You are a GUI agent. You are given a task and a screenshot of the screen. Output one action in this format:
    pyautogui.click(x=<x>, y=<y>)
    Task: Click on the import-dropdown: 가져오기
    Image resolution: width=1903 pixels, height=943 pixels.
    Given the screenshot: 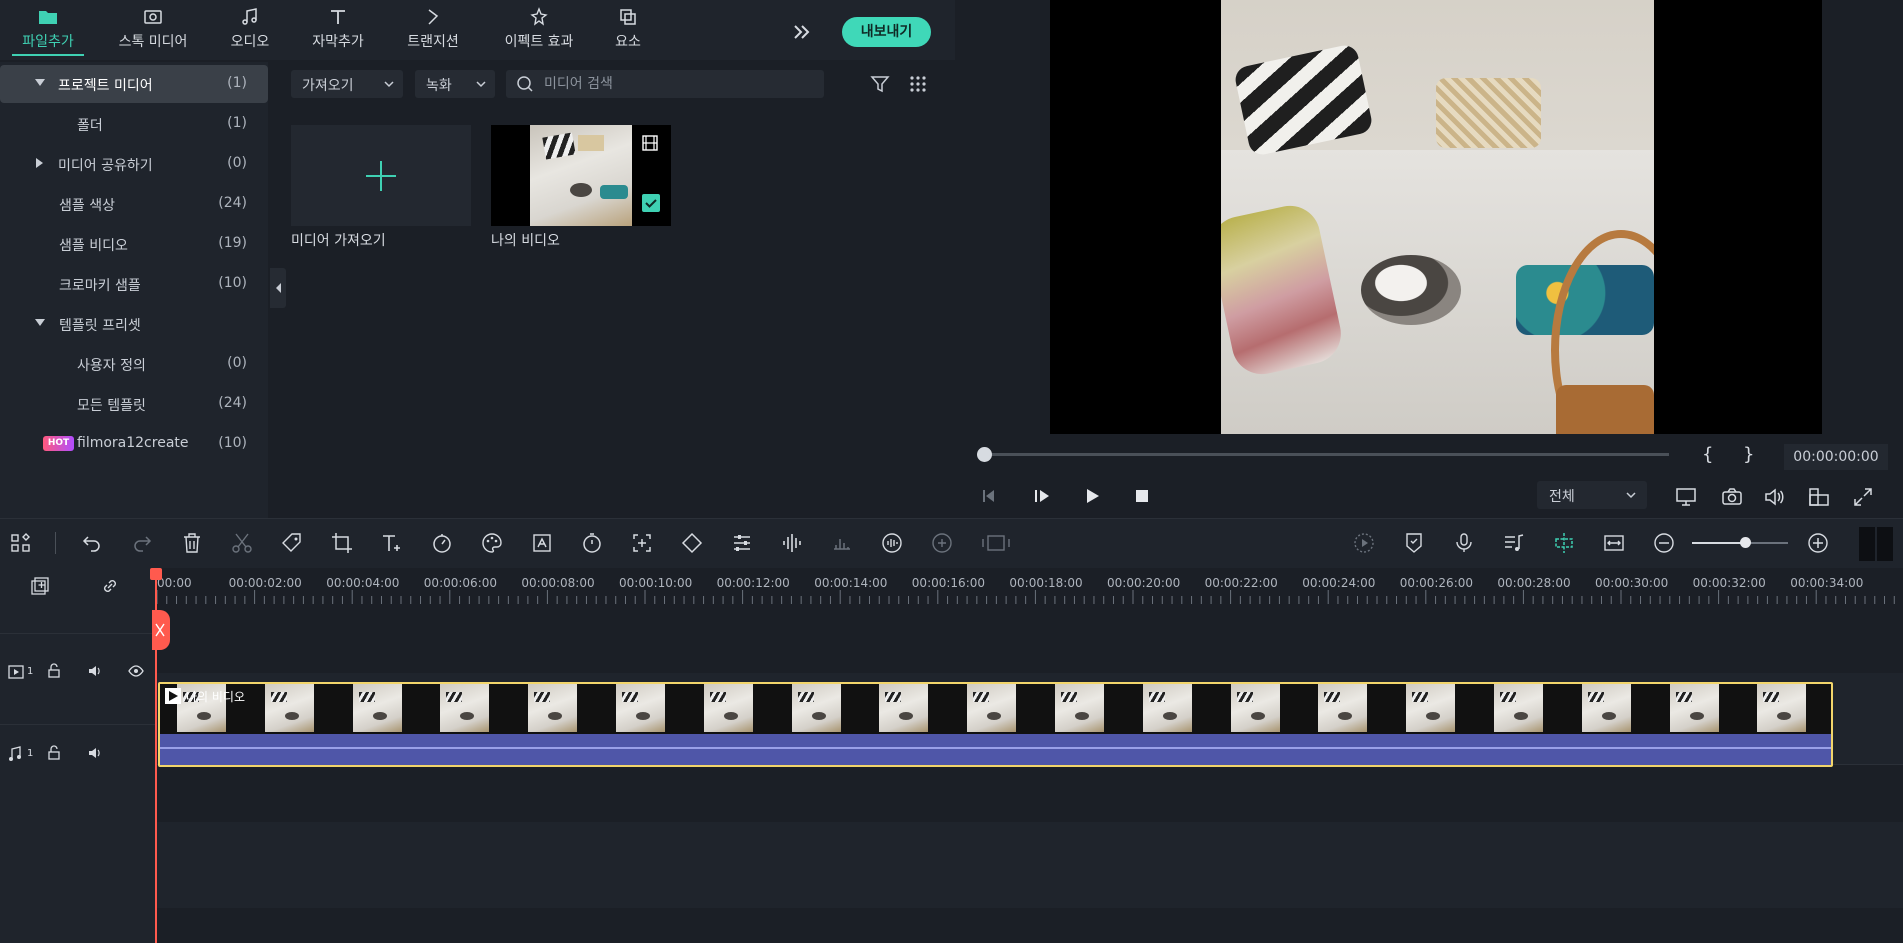 What is the action you would take?
    pyautogui.click(x=347, y=84)
    